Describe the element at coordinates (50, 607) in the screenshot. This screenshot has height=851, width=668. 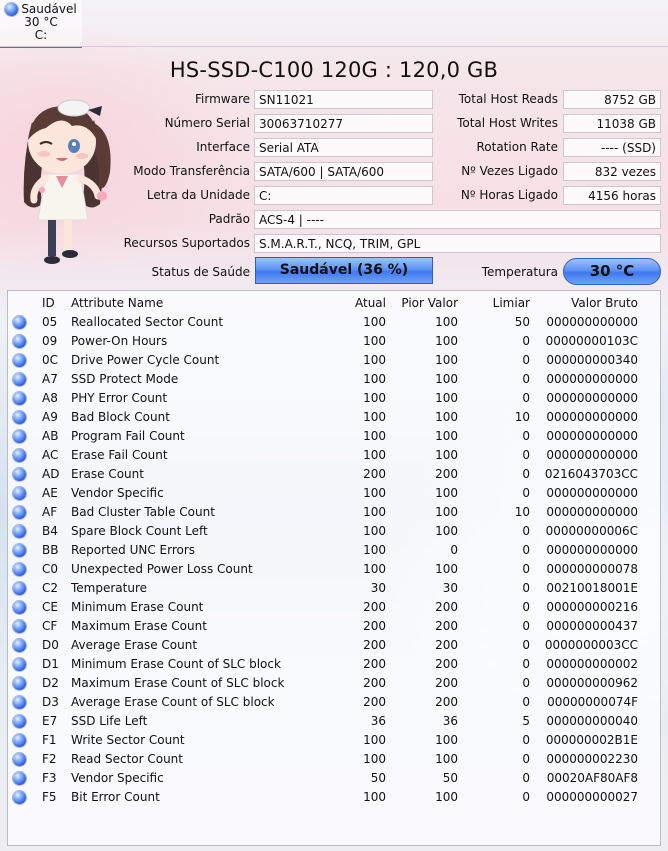
I see `attribute-id: CE` at that location.